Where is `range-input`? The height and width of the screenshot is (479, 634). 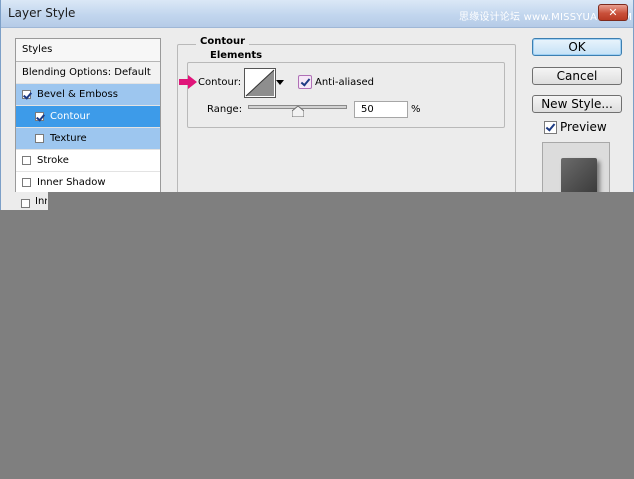 range-input is located at coordinates (381, 109).